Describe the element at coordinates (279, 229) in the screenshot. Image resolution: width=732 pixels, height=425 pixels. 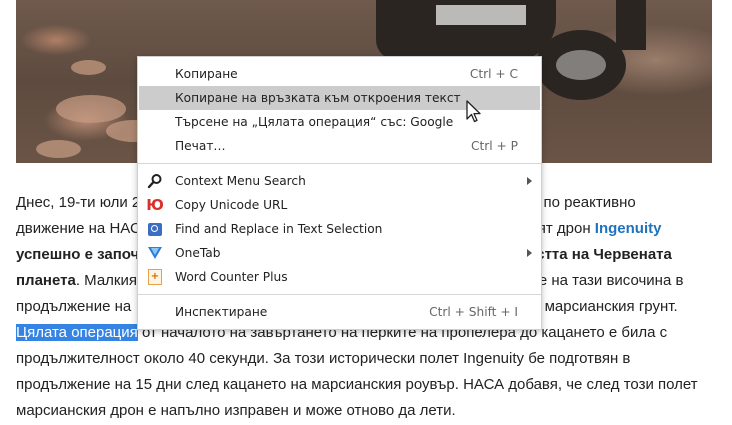
I see `menu-item-label: Find and Replace in Text Selection` at that location.